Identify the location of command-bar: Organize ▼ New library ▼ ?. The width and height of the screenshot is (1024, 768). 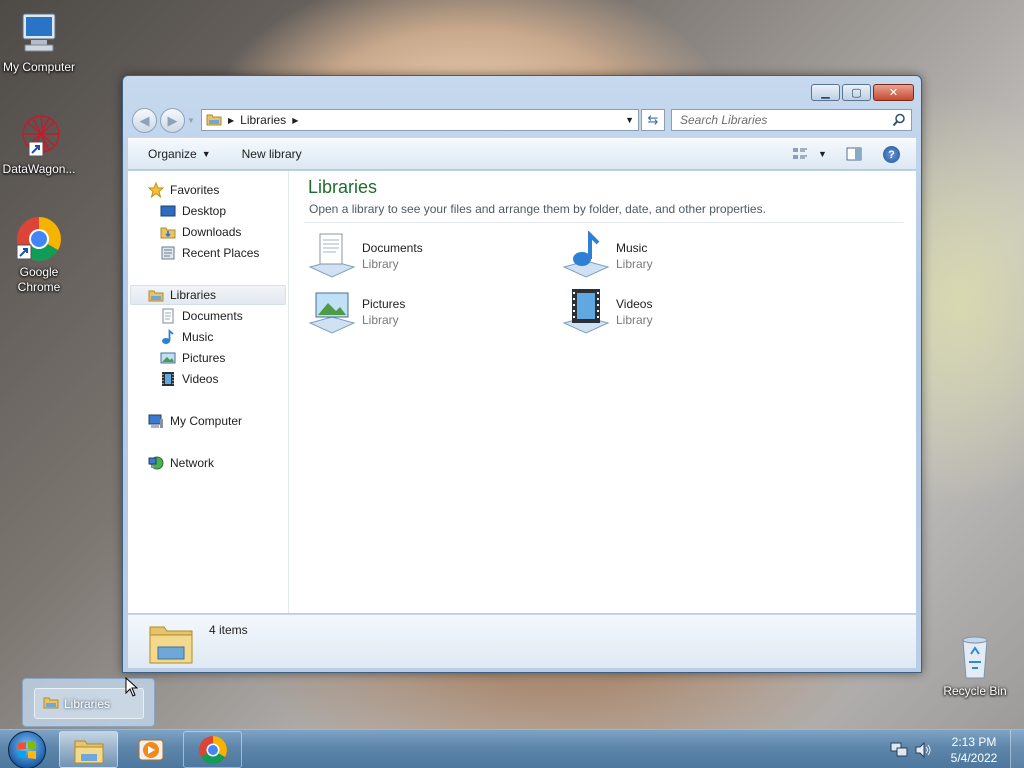
(522, 154).